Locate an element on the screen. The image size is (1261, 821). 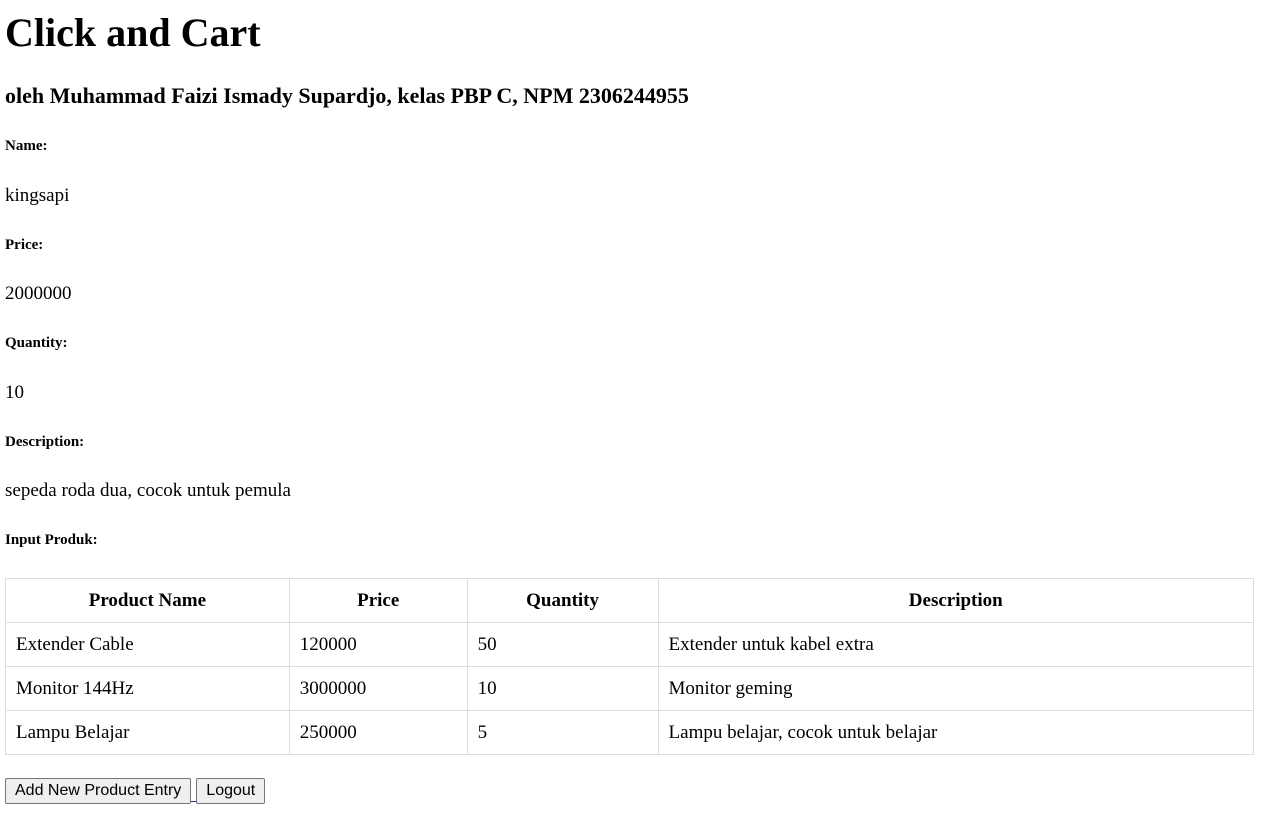
quantity-label: Quantity: is located at coordinates (36, 343).